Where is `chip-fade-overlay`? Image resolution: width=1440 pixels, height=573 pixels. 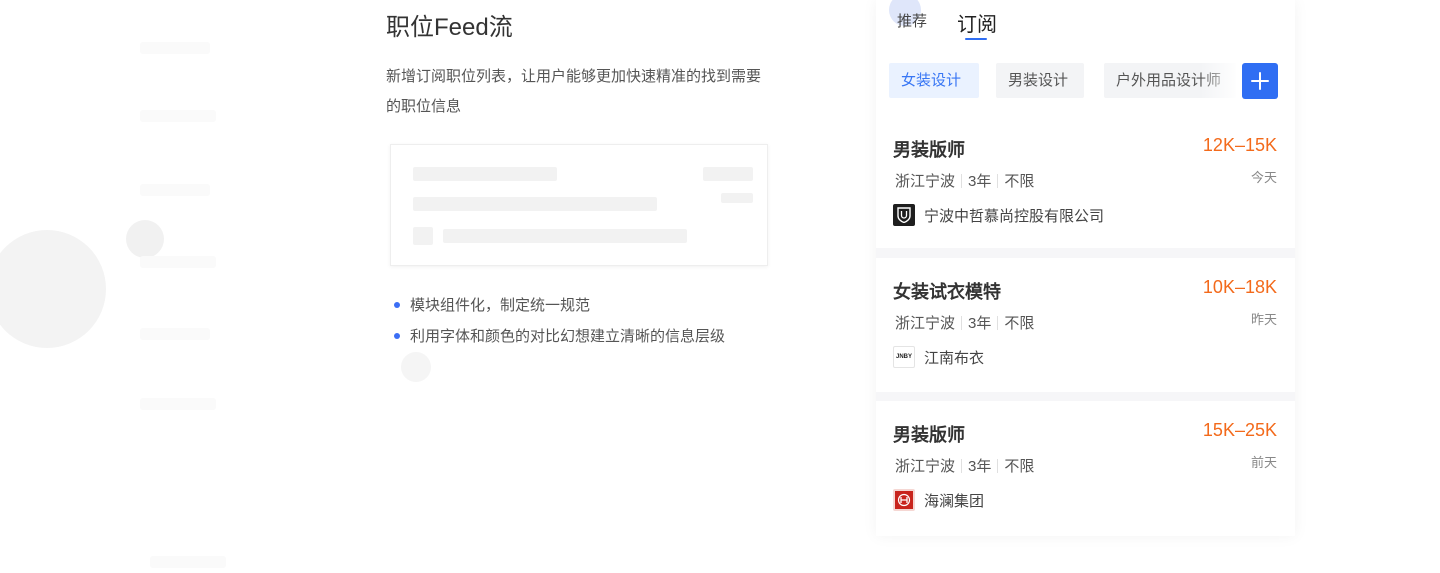 chip-fade-overlay is located at coordinates (1220, 80).